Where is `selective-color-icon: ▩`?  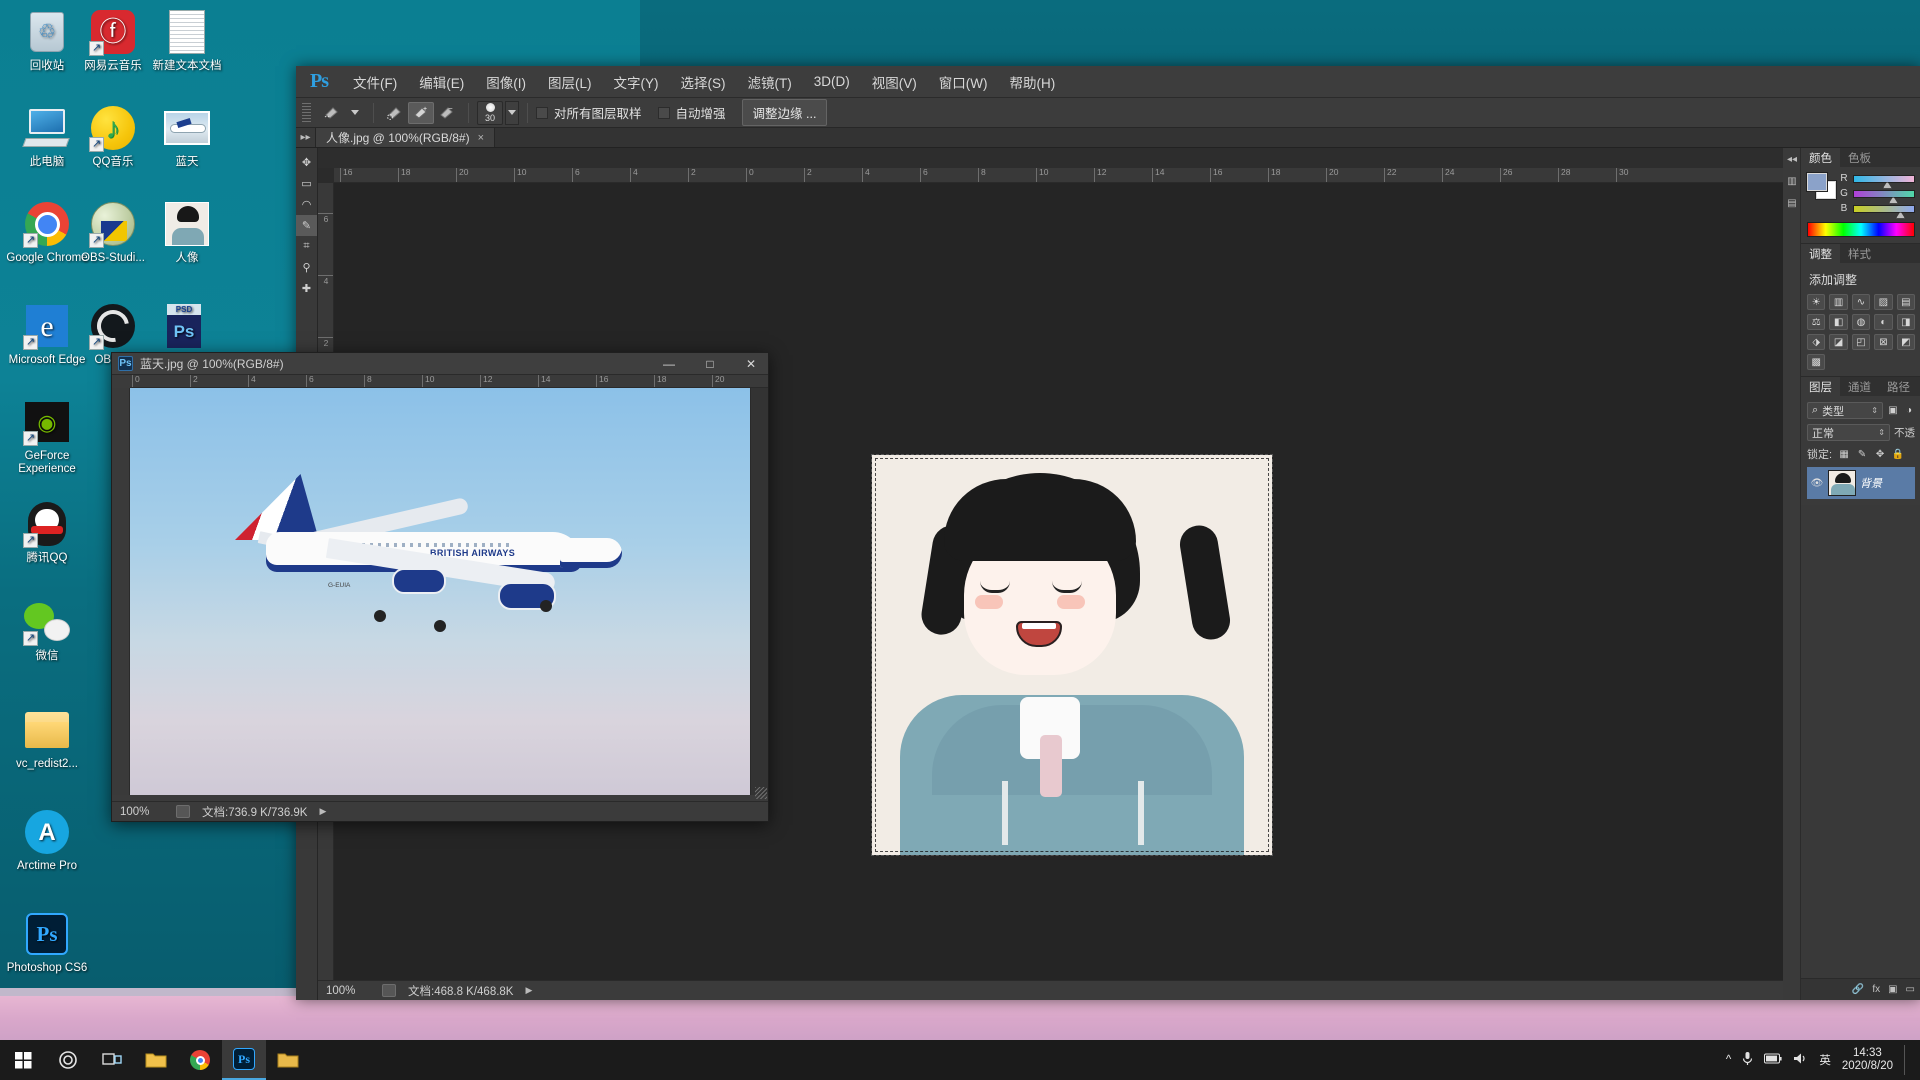 selective-color-icon: ▩ is located at coordinates (1816, 362).